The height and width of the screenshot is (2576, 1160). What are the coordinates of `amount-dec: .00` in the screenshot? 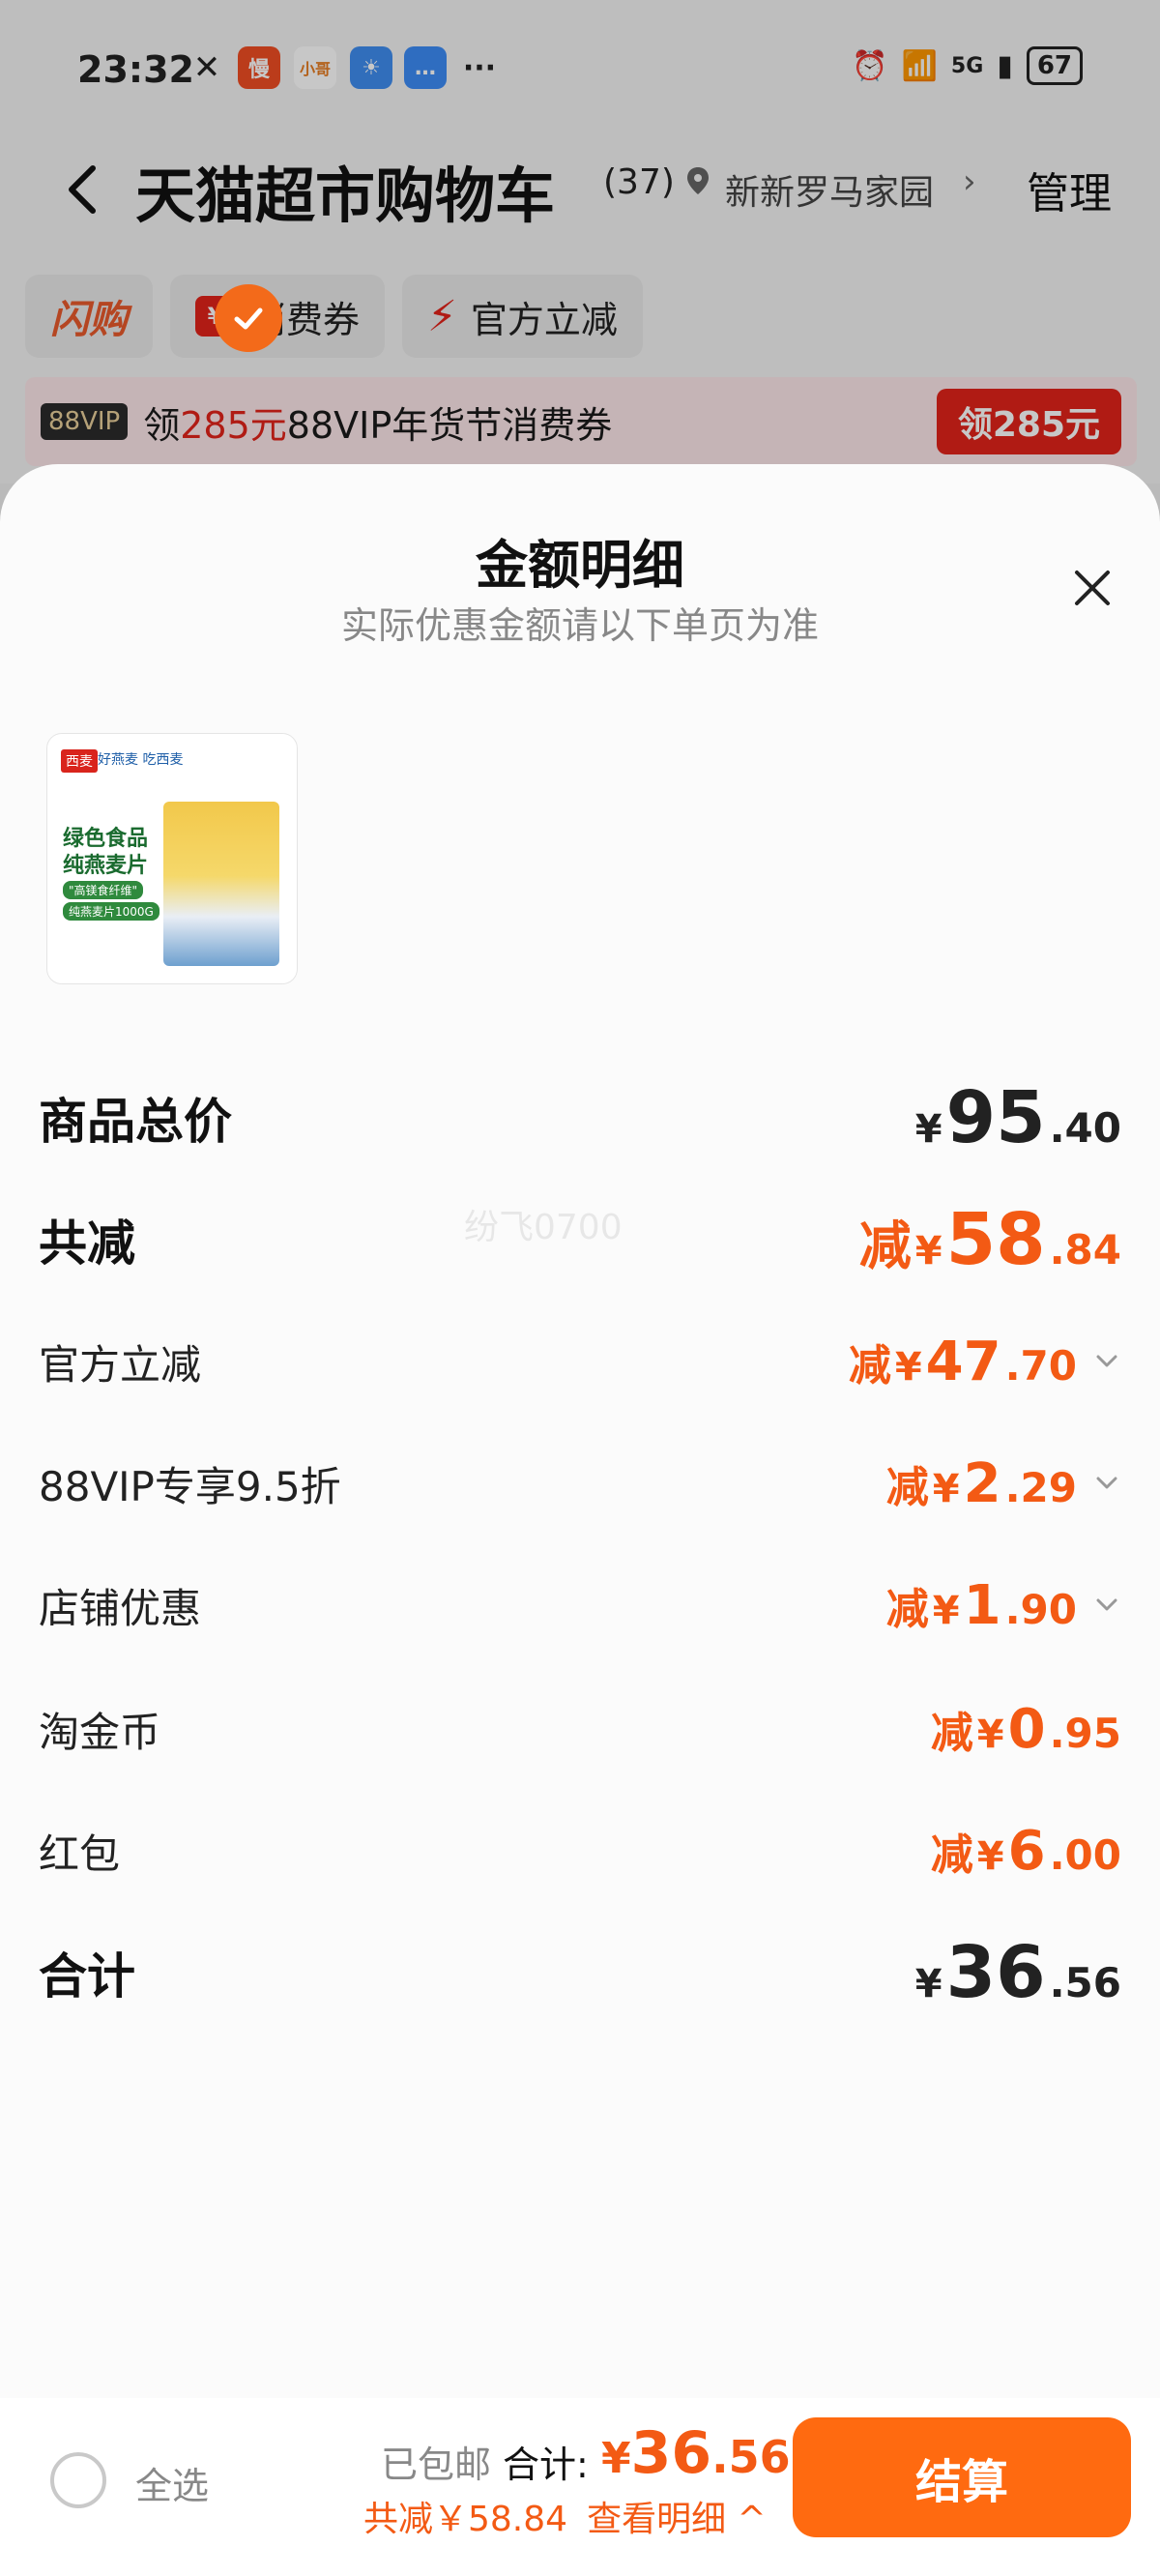 It's located at (1085, 1854).